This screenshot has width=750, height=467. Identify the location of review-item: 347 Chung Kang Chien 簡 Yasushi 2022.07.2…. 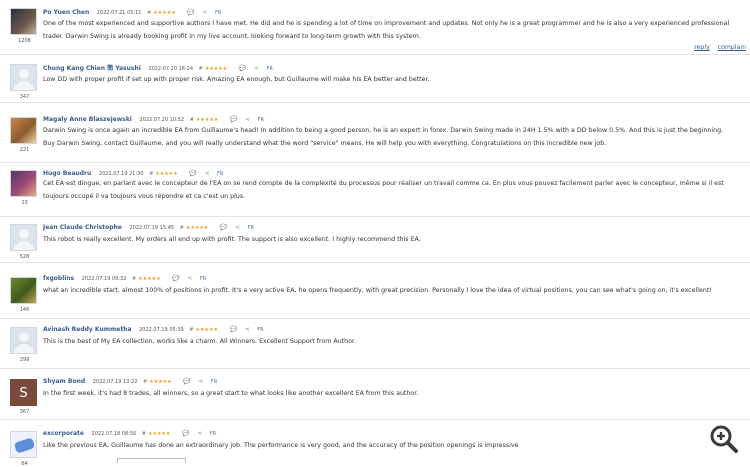
(375, 82).